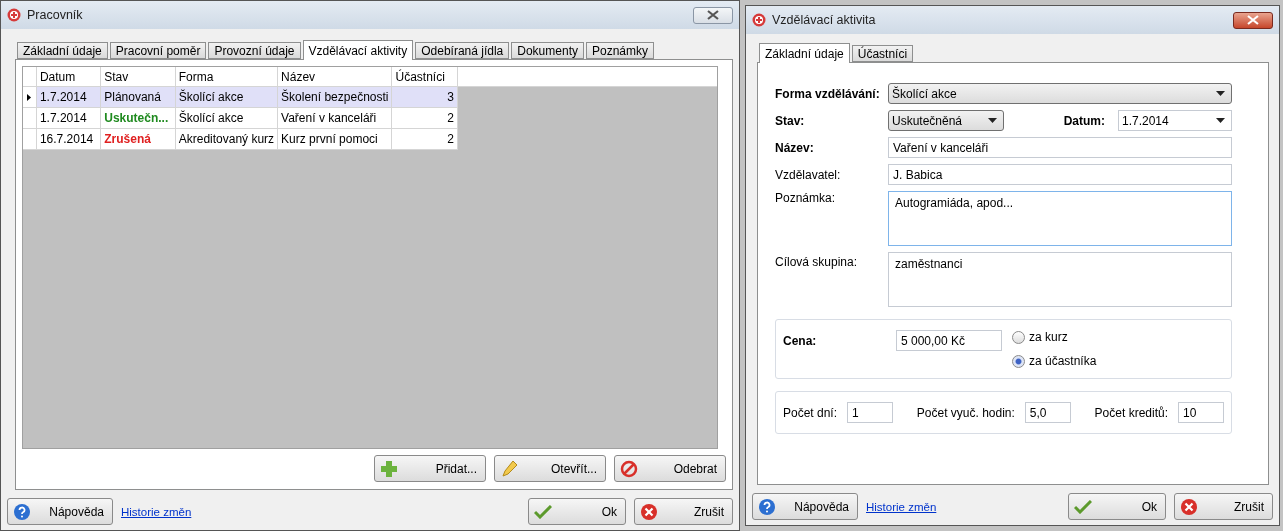 The height and width of the screenshot is (531, 1283). What do you see at coordinates (425, 77) in the screenshot?
I see `column-header: Účastníci` at bounding box center [425, 77].